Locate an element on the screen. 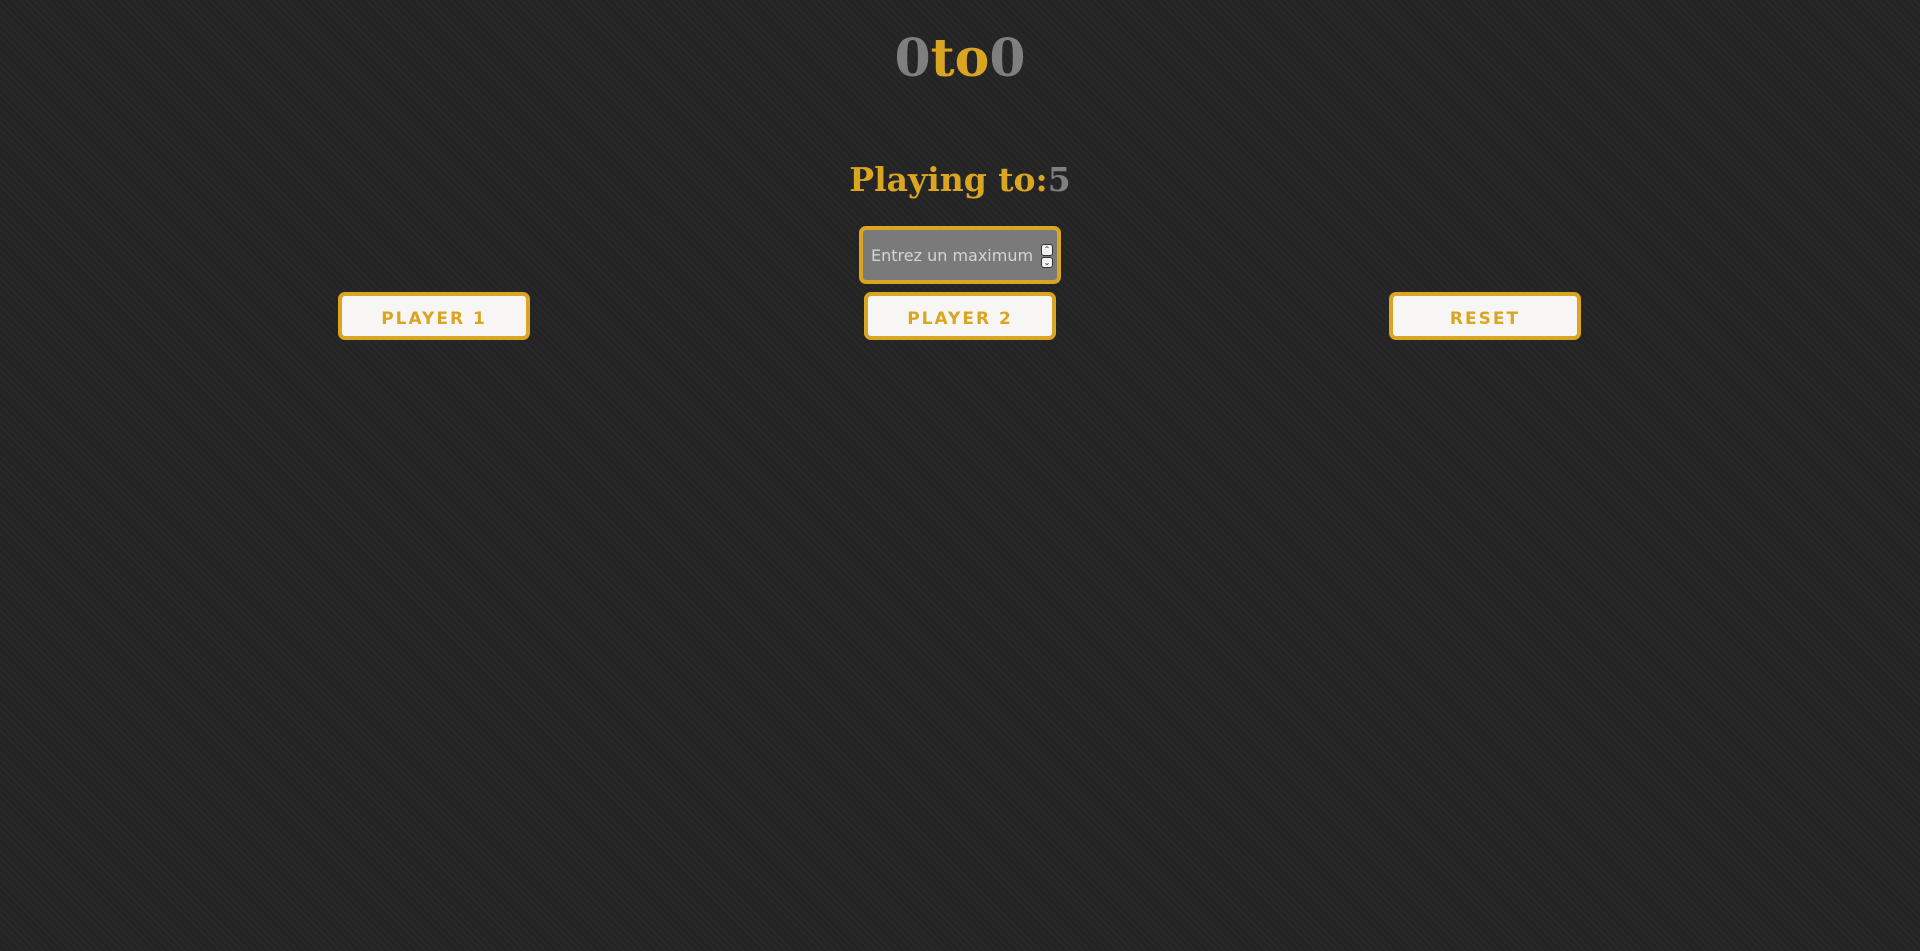  max-score-field: ⌃ ⌄ is located at coordinates (960, 255).